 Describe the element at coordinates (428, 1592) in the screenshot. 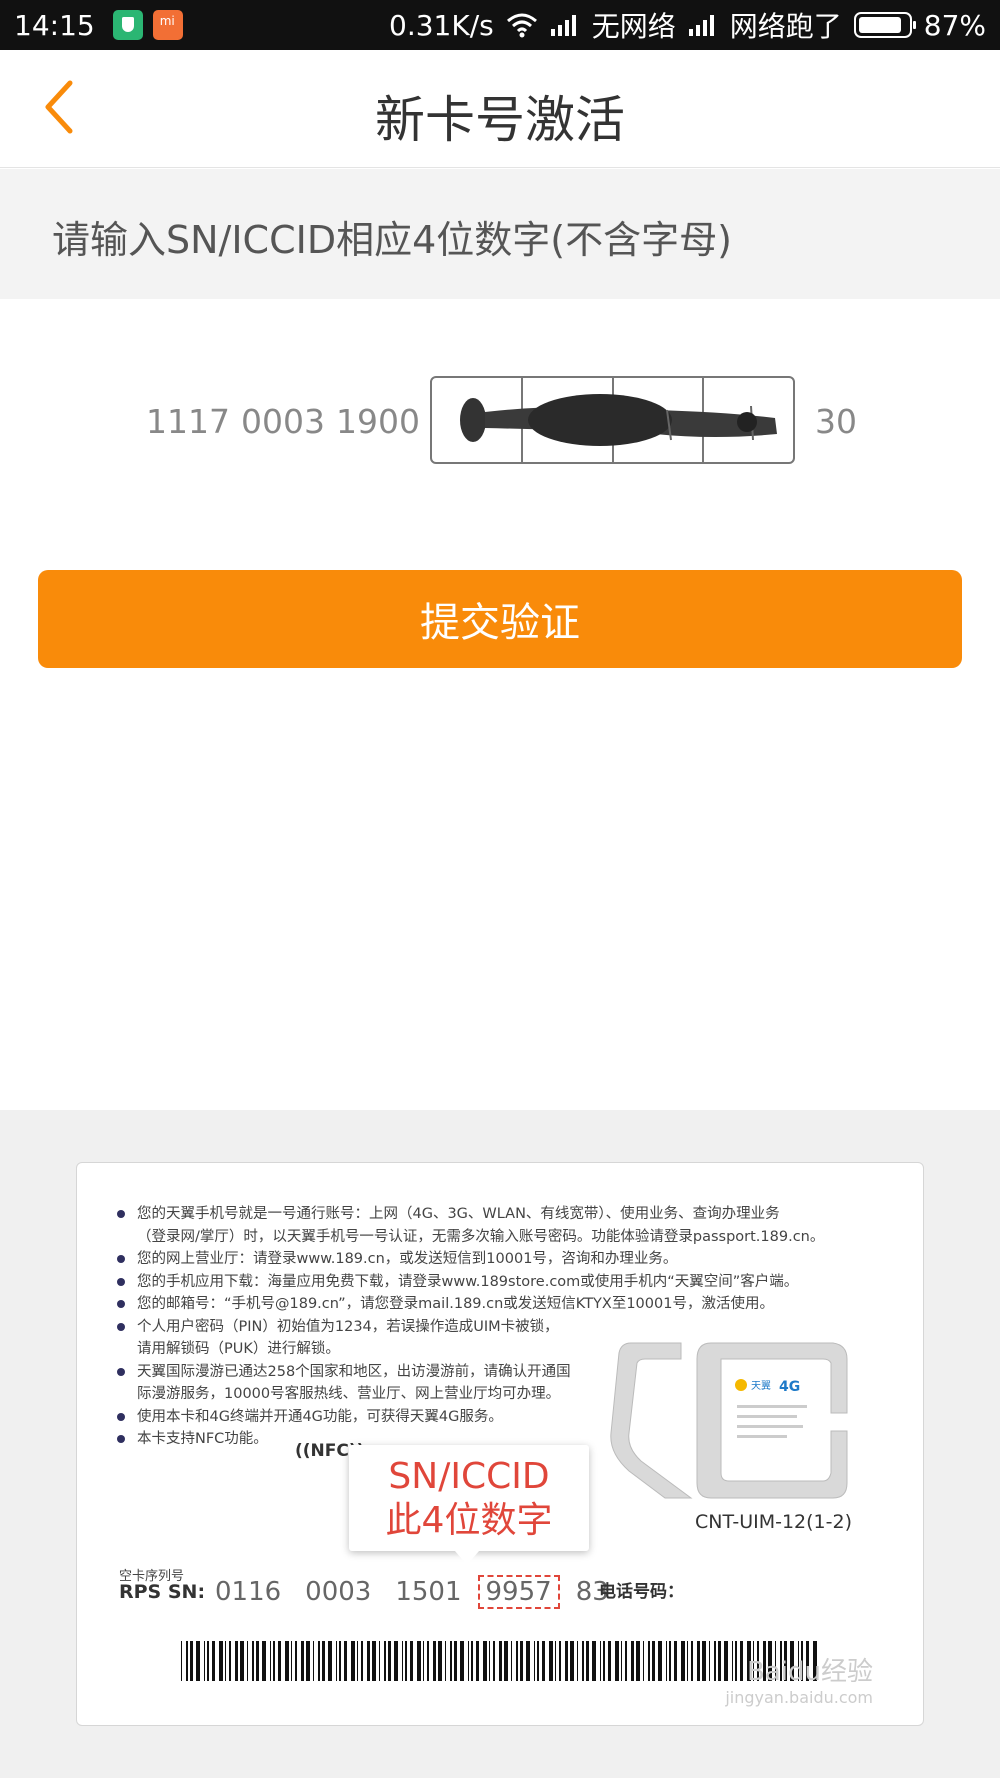

I see `card-sn-group: 1501` at that location.